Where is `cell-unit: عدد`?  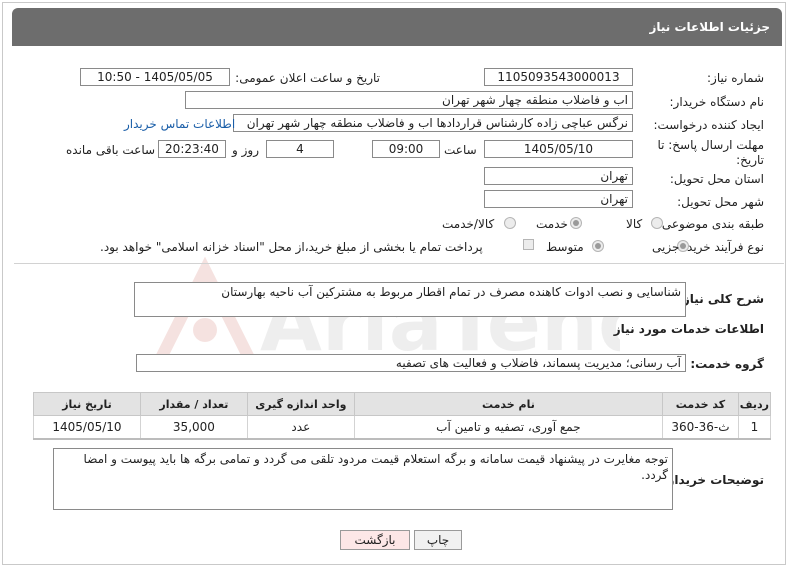 cell-unit: عدد is located at coordinates (300, 427).